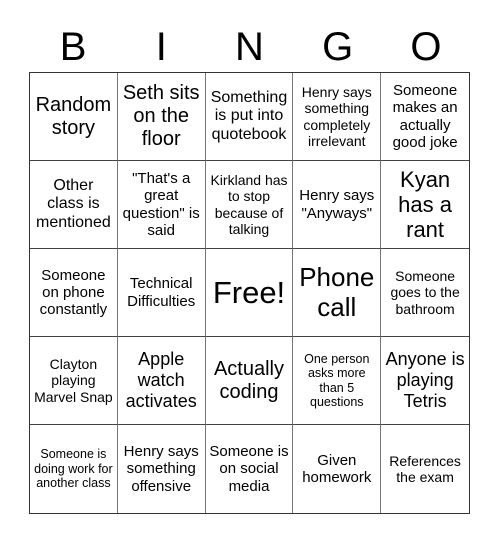 Image resolution: width=500 pixels, height=544 pixels. What do you see at coordinates (337, 381) in the screenshot?
I see `bingo-cell: One person asks more than 5 questions` at bounding box center [337, 381].